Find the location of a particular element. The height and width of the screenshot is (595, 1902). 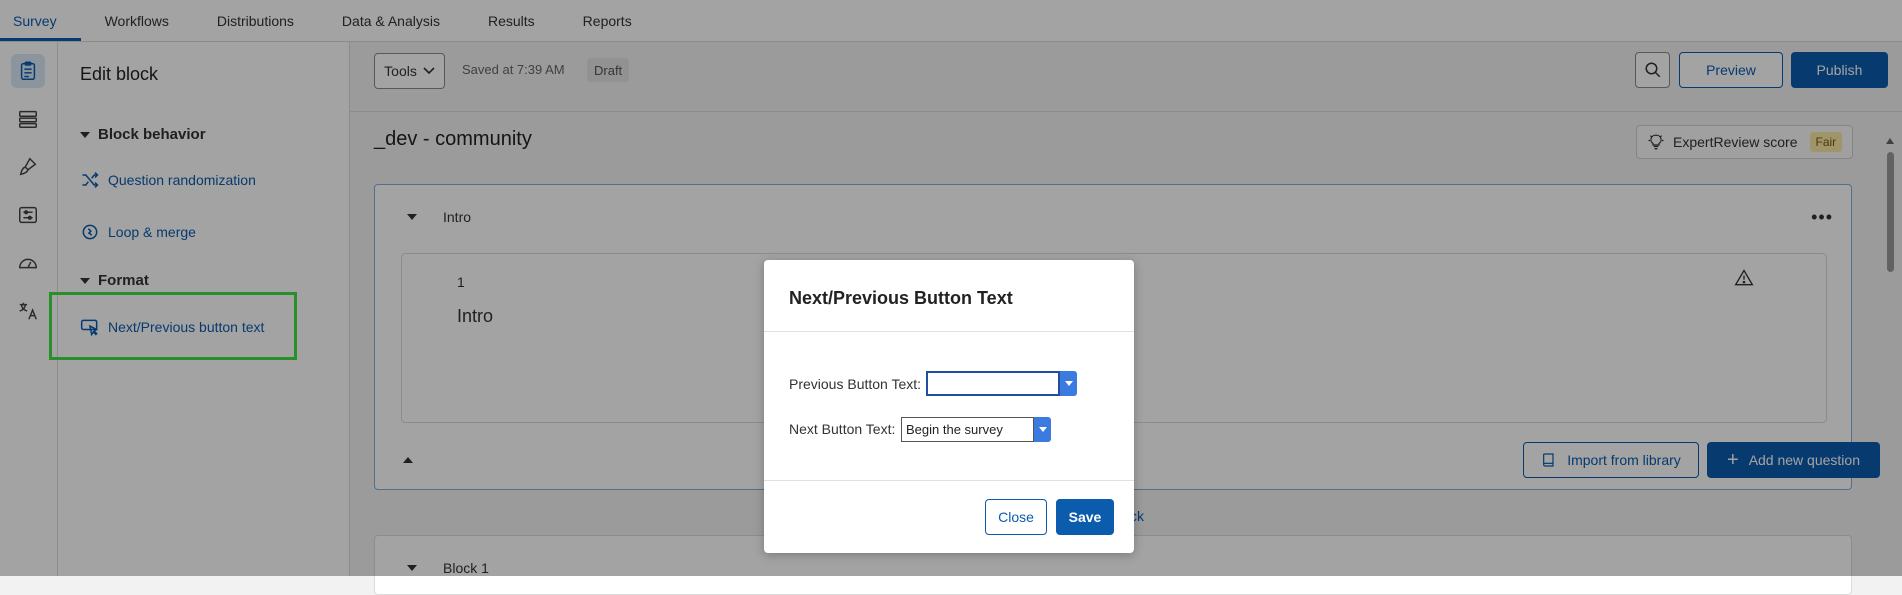

close-button: Close is located at coordinates (1016, 517).